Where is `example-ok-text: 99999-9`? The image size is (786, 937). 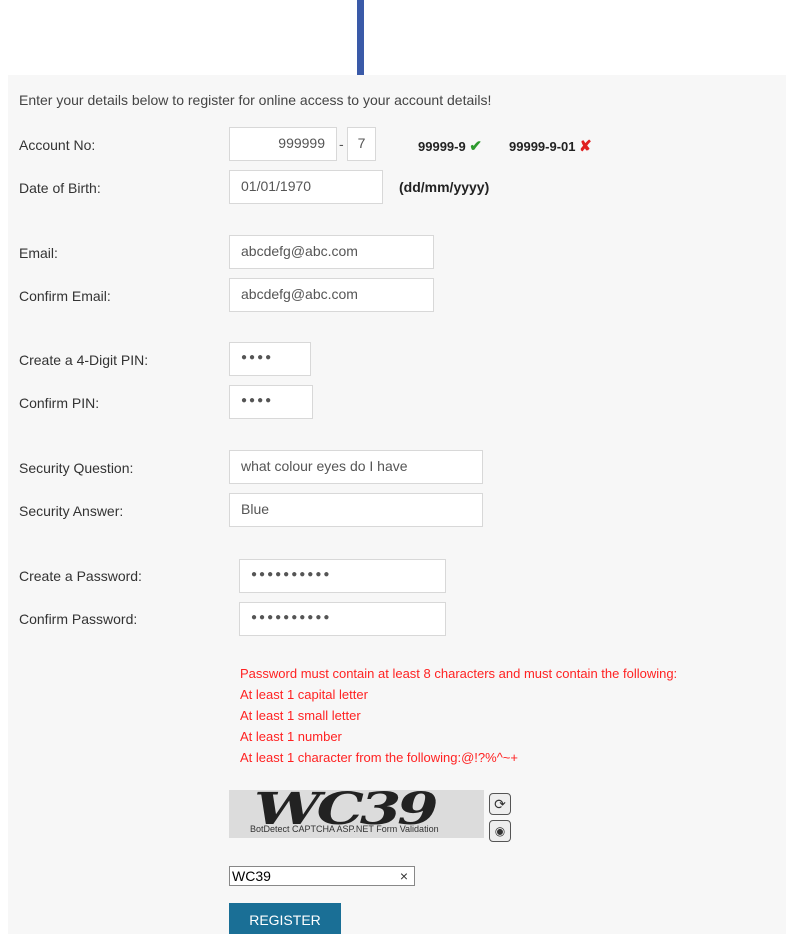 example-ok-text: 99999-9 is located at coordinates (442, 146).